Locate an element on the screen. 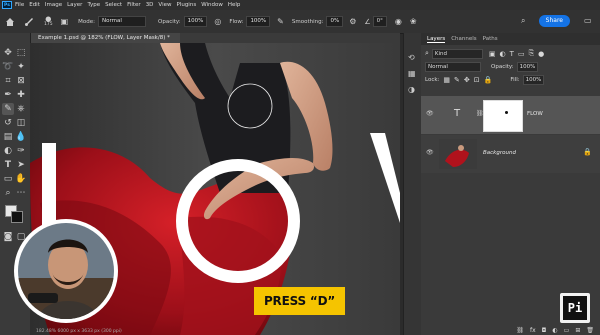 The height and width of the screenshot is (335, 600). brush-tool-icon is located at coordinates (29, 22).